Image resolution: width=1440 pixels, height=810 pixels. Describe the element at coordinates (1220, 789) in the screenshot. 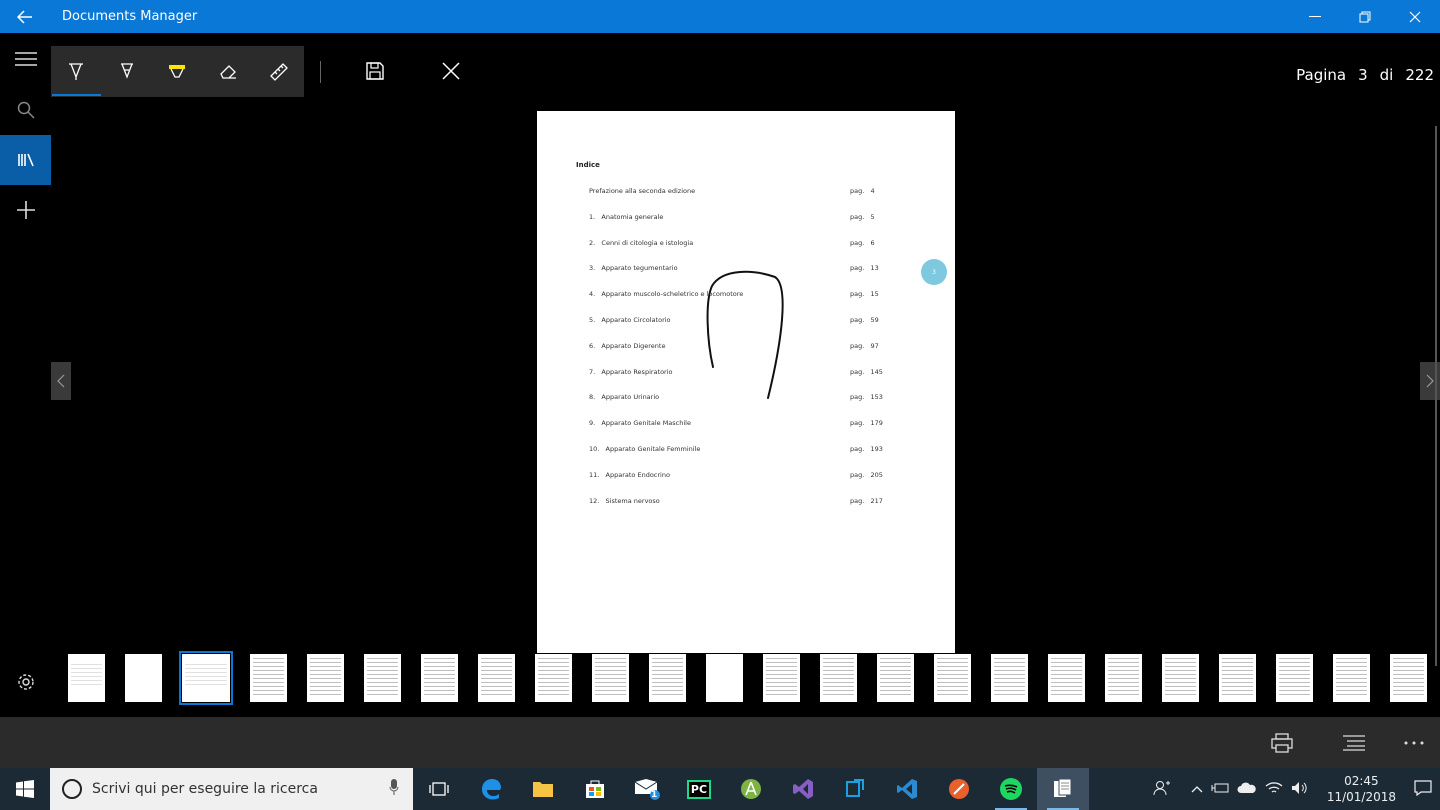

I see `battery-icon` at that location.